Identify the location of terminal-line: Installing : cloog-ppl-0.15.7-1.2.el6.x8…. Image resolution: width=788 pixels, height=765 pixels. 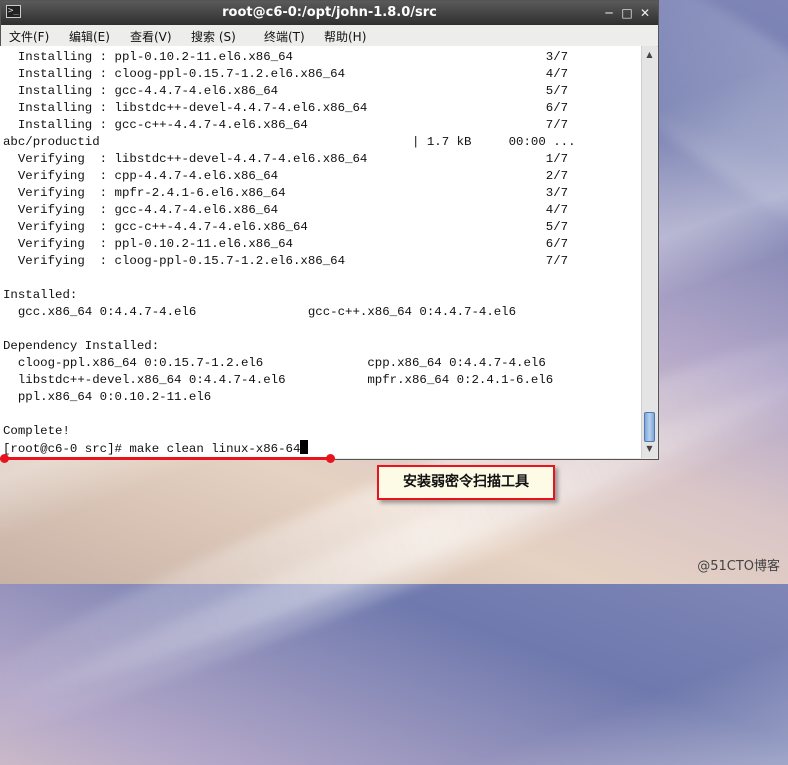
(293, 74).